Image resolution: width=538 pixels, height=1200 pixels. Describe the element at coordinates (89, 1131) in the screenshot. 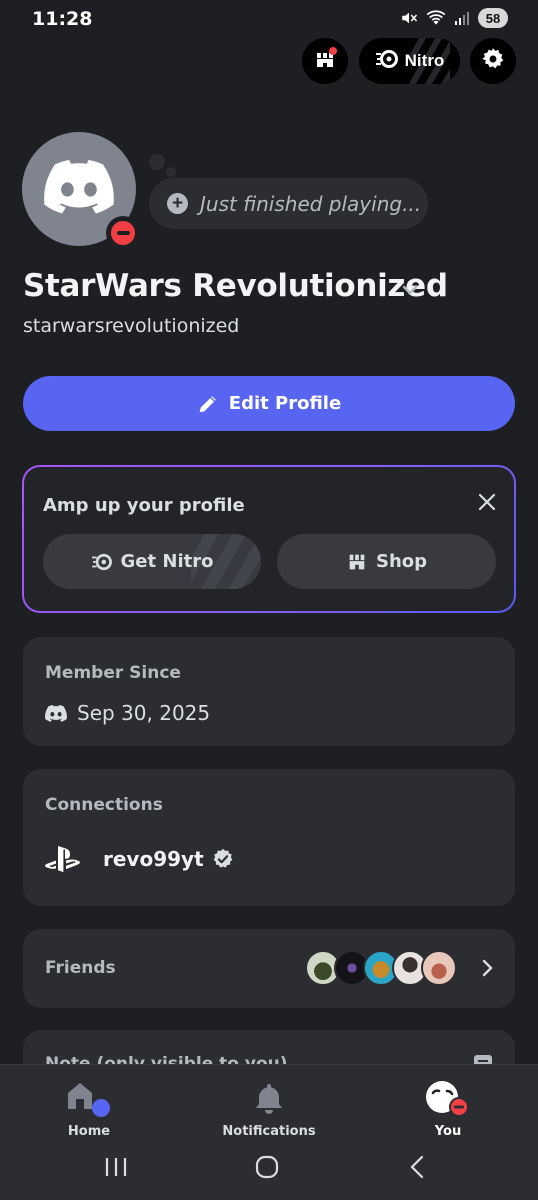

I see `nav-home-label: Home` at that location.